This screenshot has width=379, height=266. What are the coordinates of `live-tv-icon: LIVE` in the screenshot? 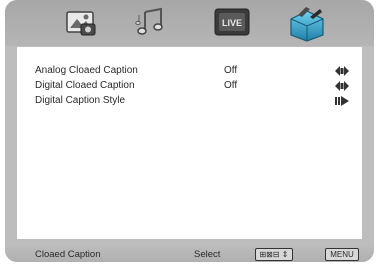 It's located at (232, 22).